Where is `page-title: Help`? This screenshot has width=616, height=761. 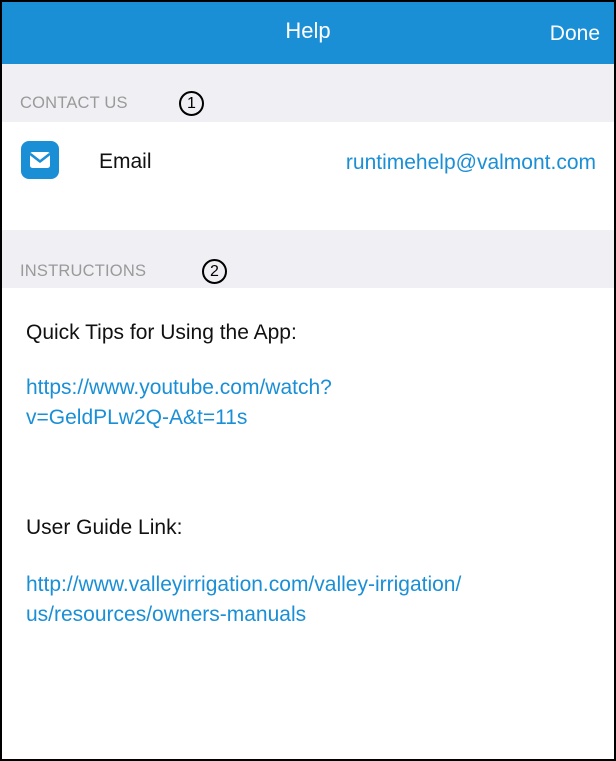 page-title: Help is located at coordinates (308, 30).